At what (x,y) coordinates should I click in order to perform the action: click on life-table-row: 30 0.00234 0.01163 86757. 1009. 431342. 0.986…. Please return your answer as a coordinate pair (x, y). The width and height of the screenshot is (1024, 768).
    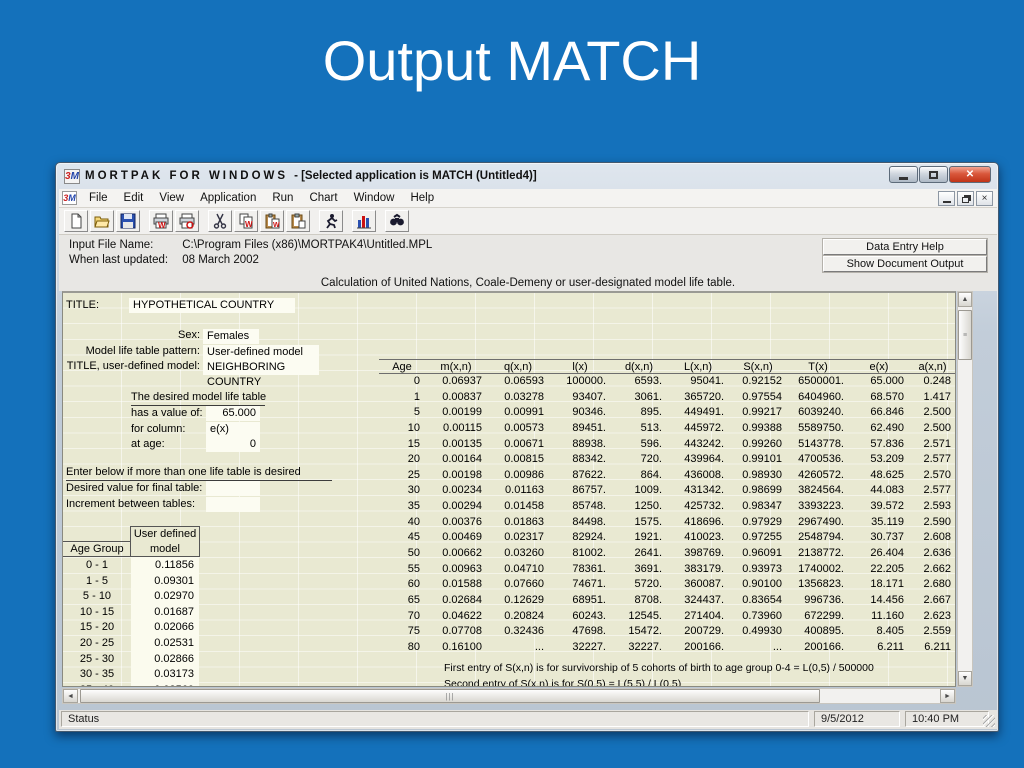
    Looking at the image, I should click on (679, 490).